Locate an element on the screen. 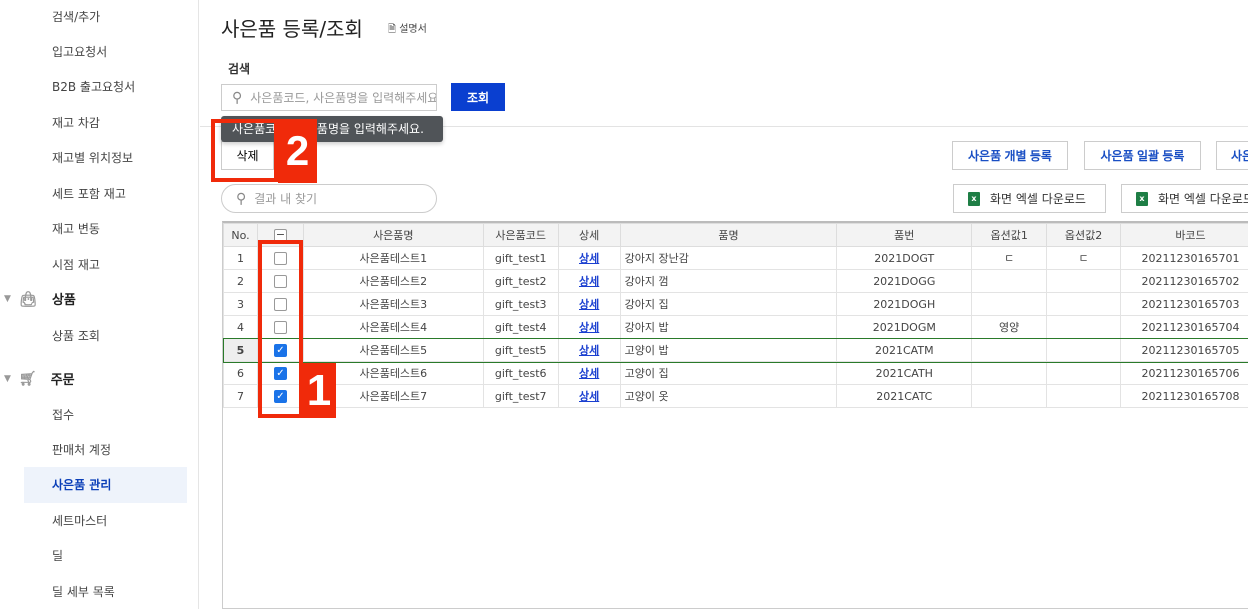 The width and height of the screenshot is (1248, 609). gift-name: 사은품테스트4 is located at coordinates (393, 327).